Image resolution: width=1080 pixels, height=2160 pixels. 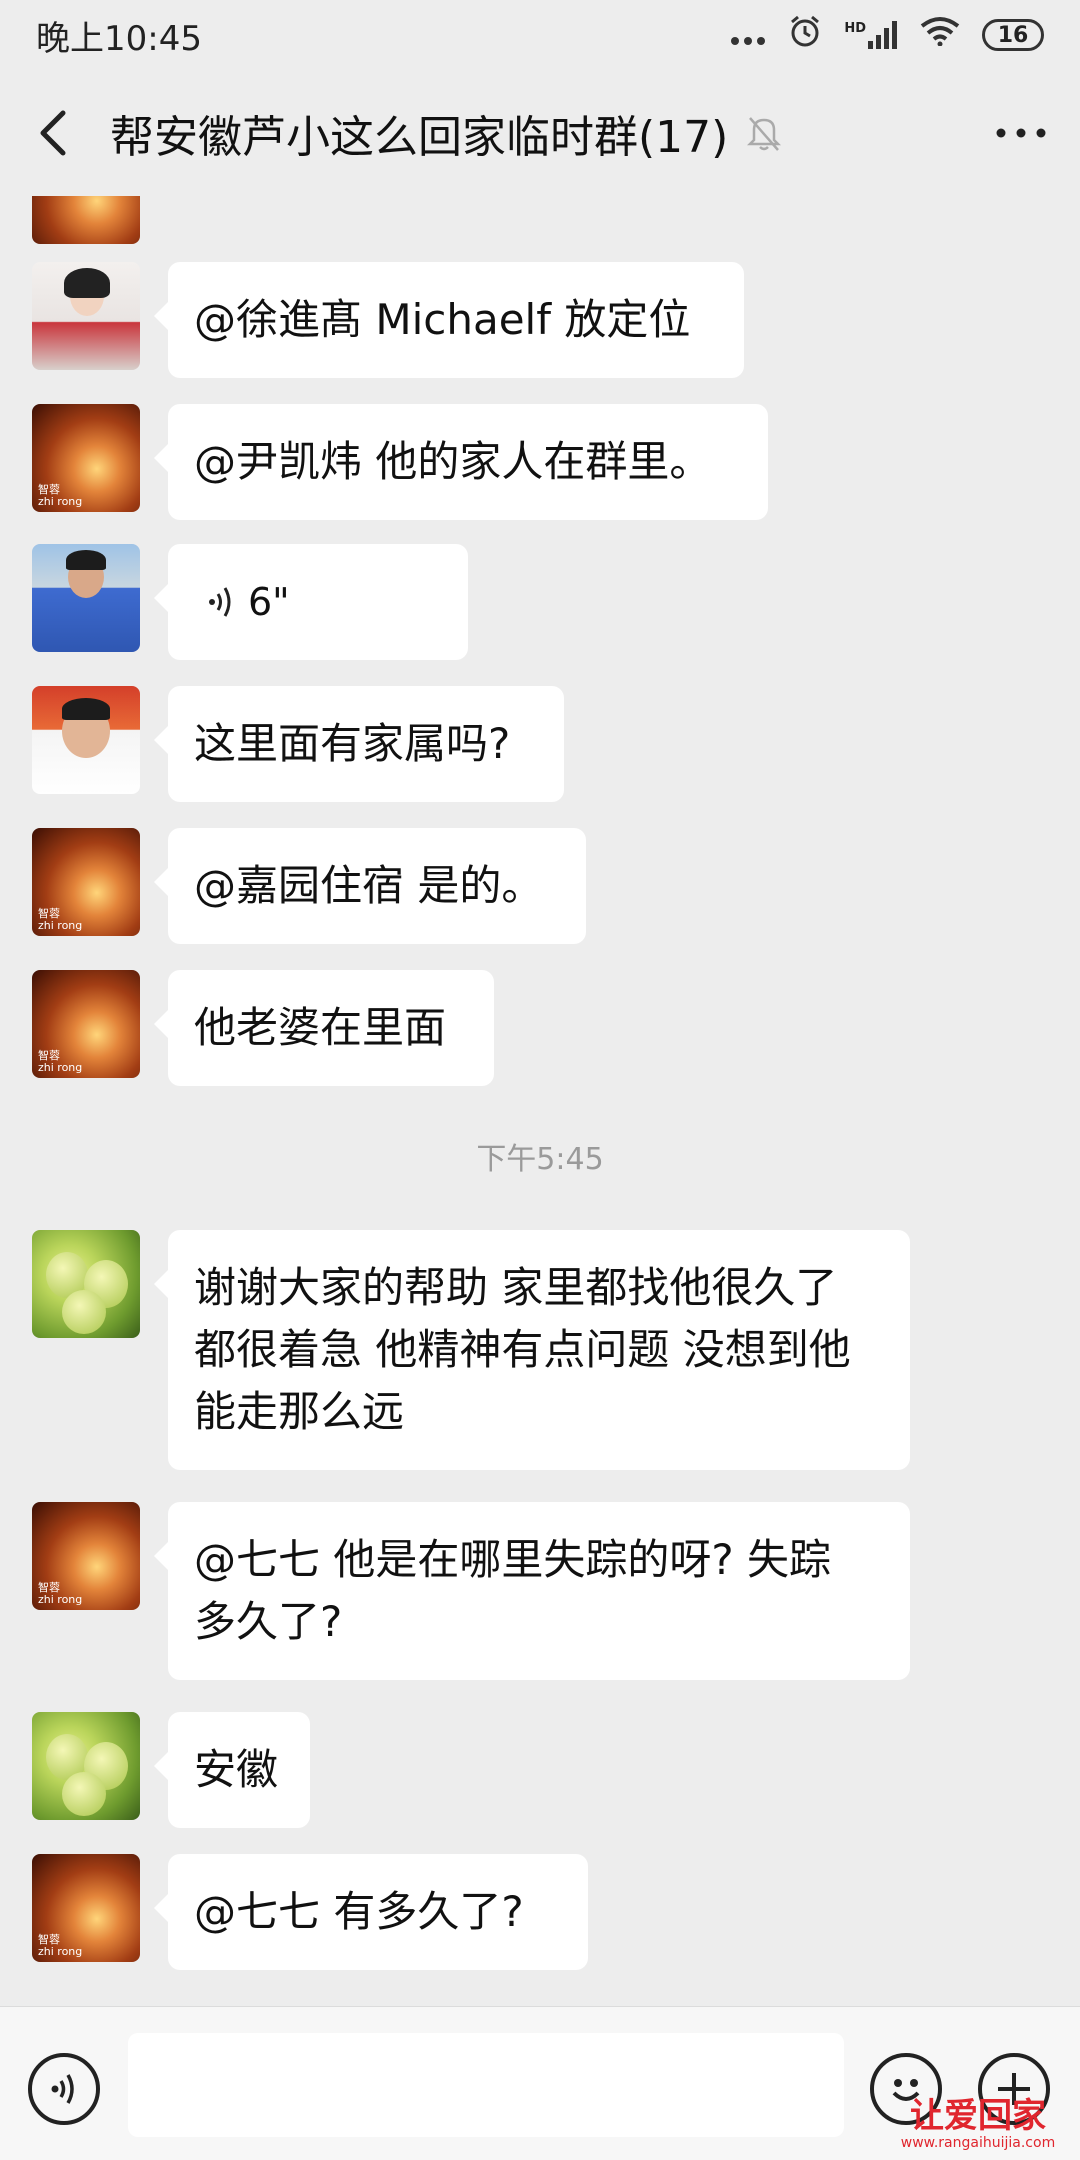 I want to click on chat-header: 帮安徽芦小这么回家临时群(17), so click(x=540, y=133).